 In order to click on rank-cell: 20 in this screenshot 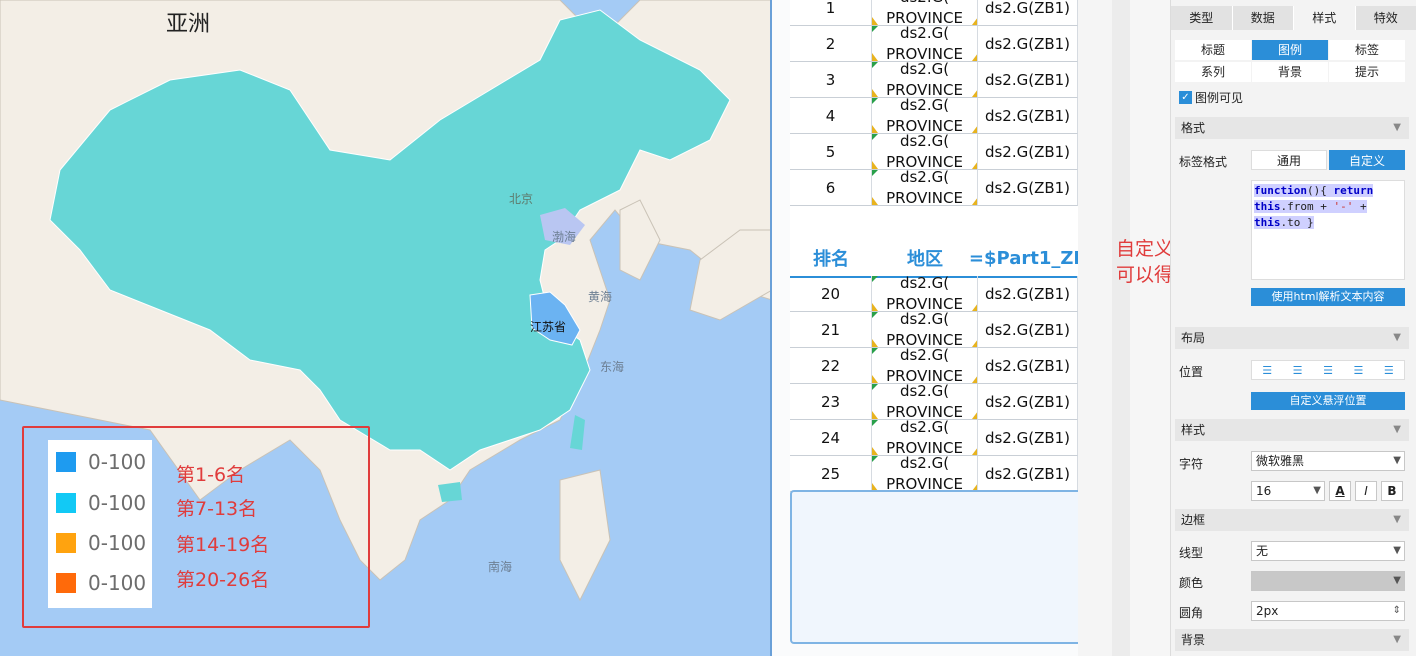, I will do `click(831, 294)`.